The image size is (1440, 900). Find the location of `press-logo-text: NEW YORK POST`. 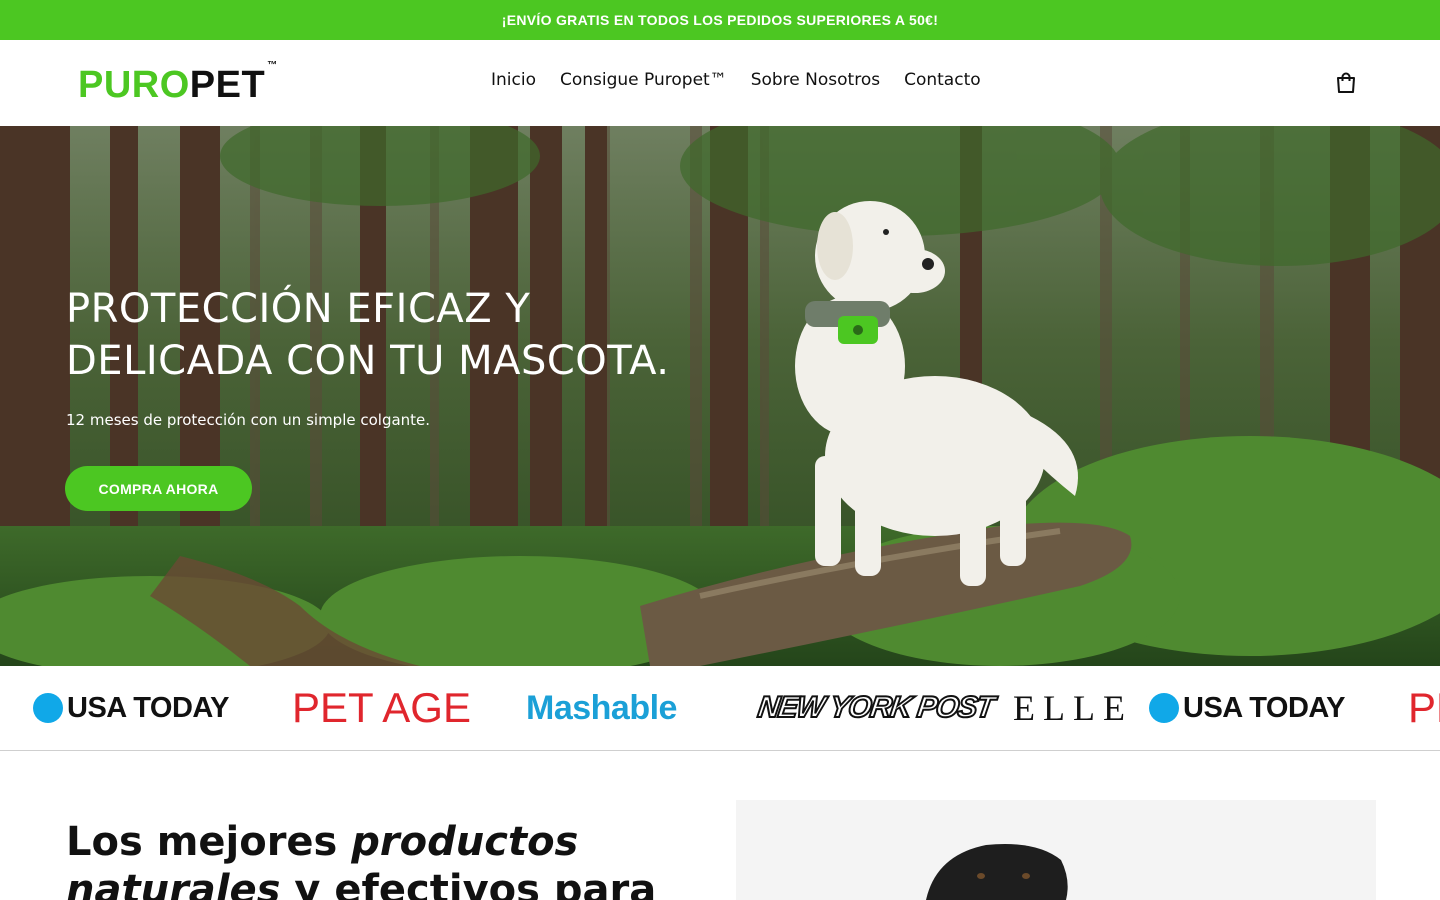

press-logo-text: NEW YORK POST is located at coordinates (876, 707).